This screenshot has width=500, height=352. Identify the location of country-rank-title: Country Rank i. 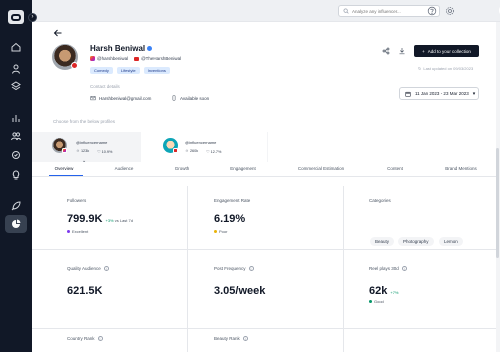
(85, 338).